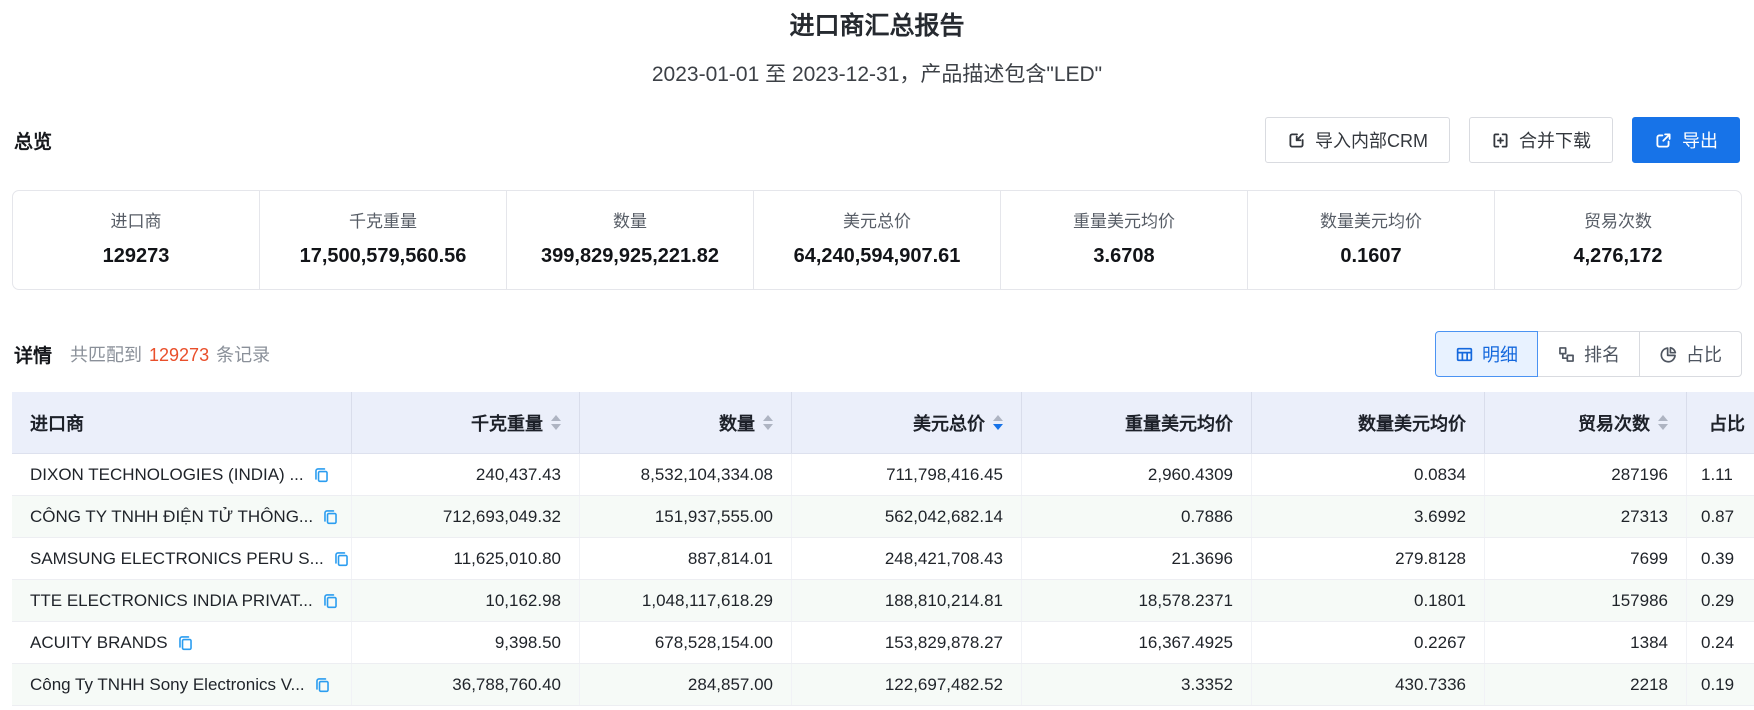 The image size is (1754, 710). What do you see at coordinates (466, 600) in the screenshot?
I see `kg-weight-cell: 10,162.98` at bounding box center [466, 600].